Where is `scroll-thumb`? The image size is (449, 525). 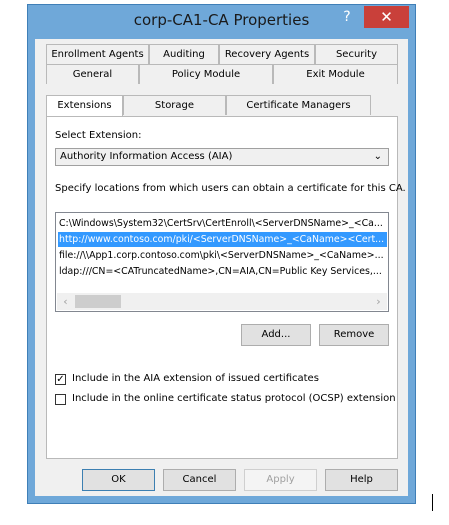 scroll-thumb is located at coordinates (98, 301).